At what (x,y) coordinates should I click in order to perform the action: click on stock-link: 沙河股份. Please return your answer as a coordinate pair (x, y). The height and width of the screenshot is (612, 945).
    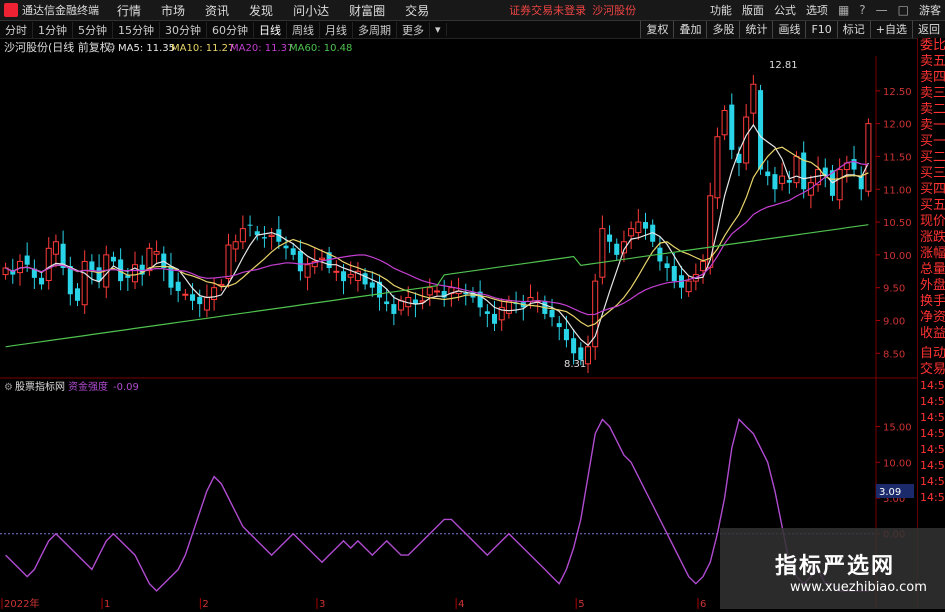
    Looking at the image, I should click on (614, 10).